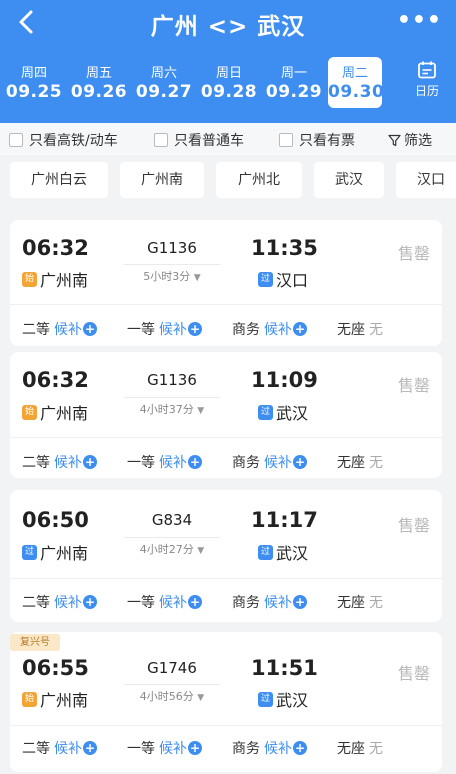  I want to click on start-tag: 始, so click(29, 699).